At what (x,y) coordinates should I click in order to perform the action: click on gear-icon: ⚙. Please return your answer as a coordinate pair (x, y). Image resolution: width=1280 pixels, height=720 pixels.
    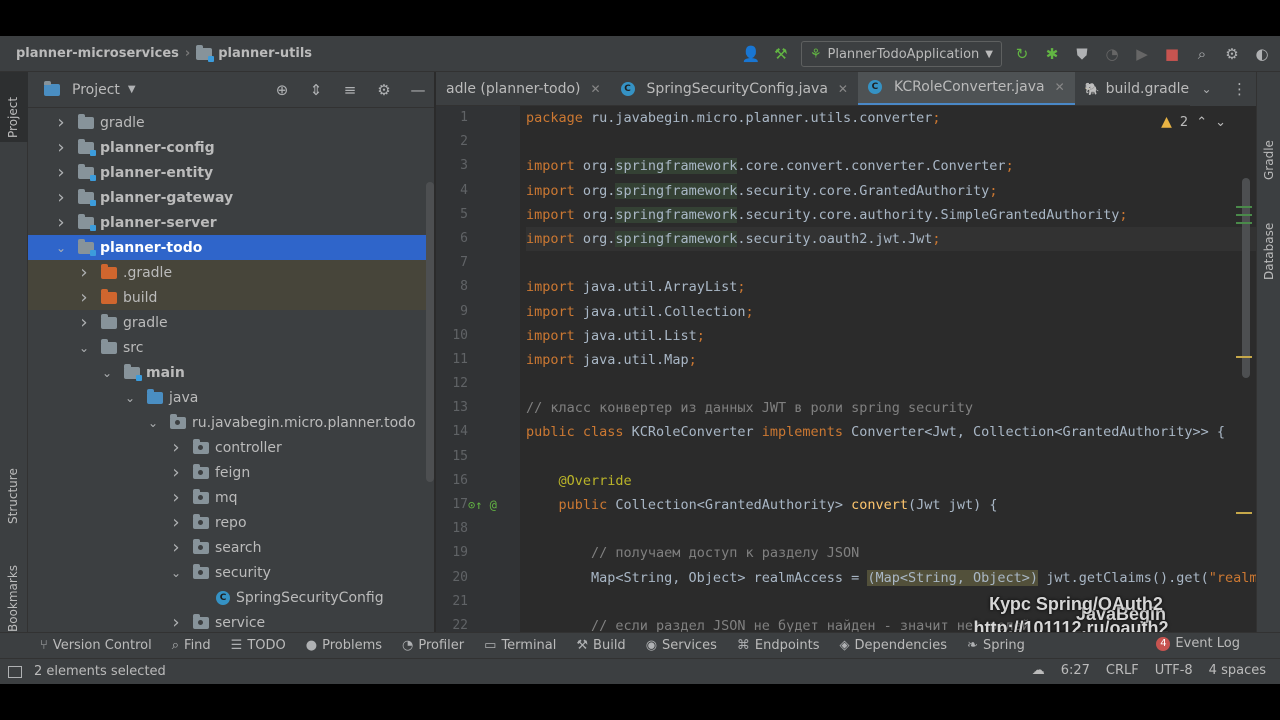
    Looking at the image, I should click on (384, 90).